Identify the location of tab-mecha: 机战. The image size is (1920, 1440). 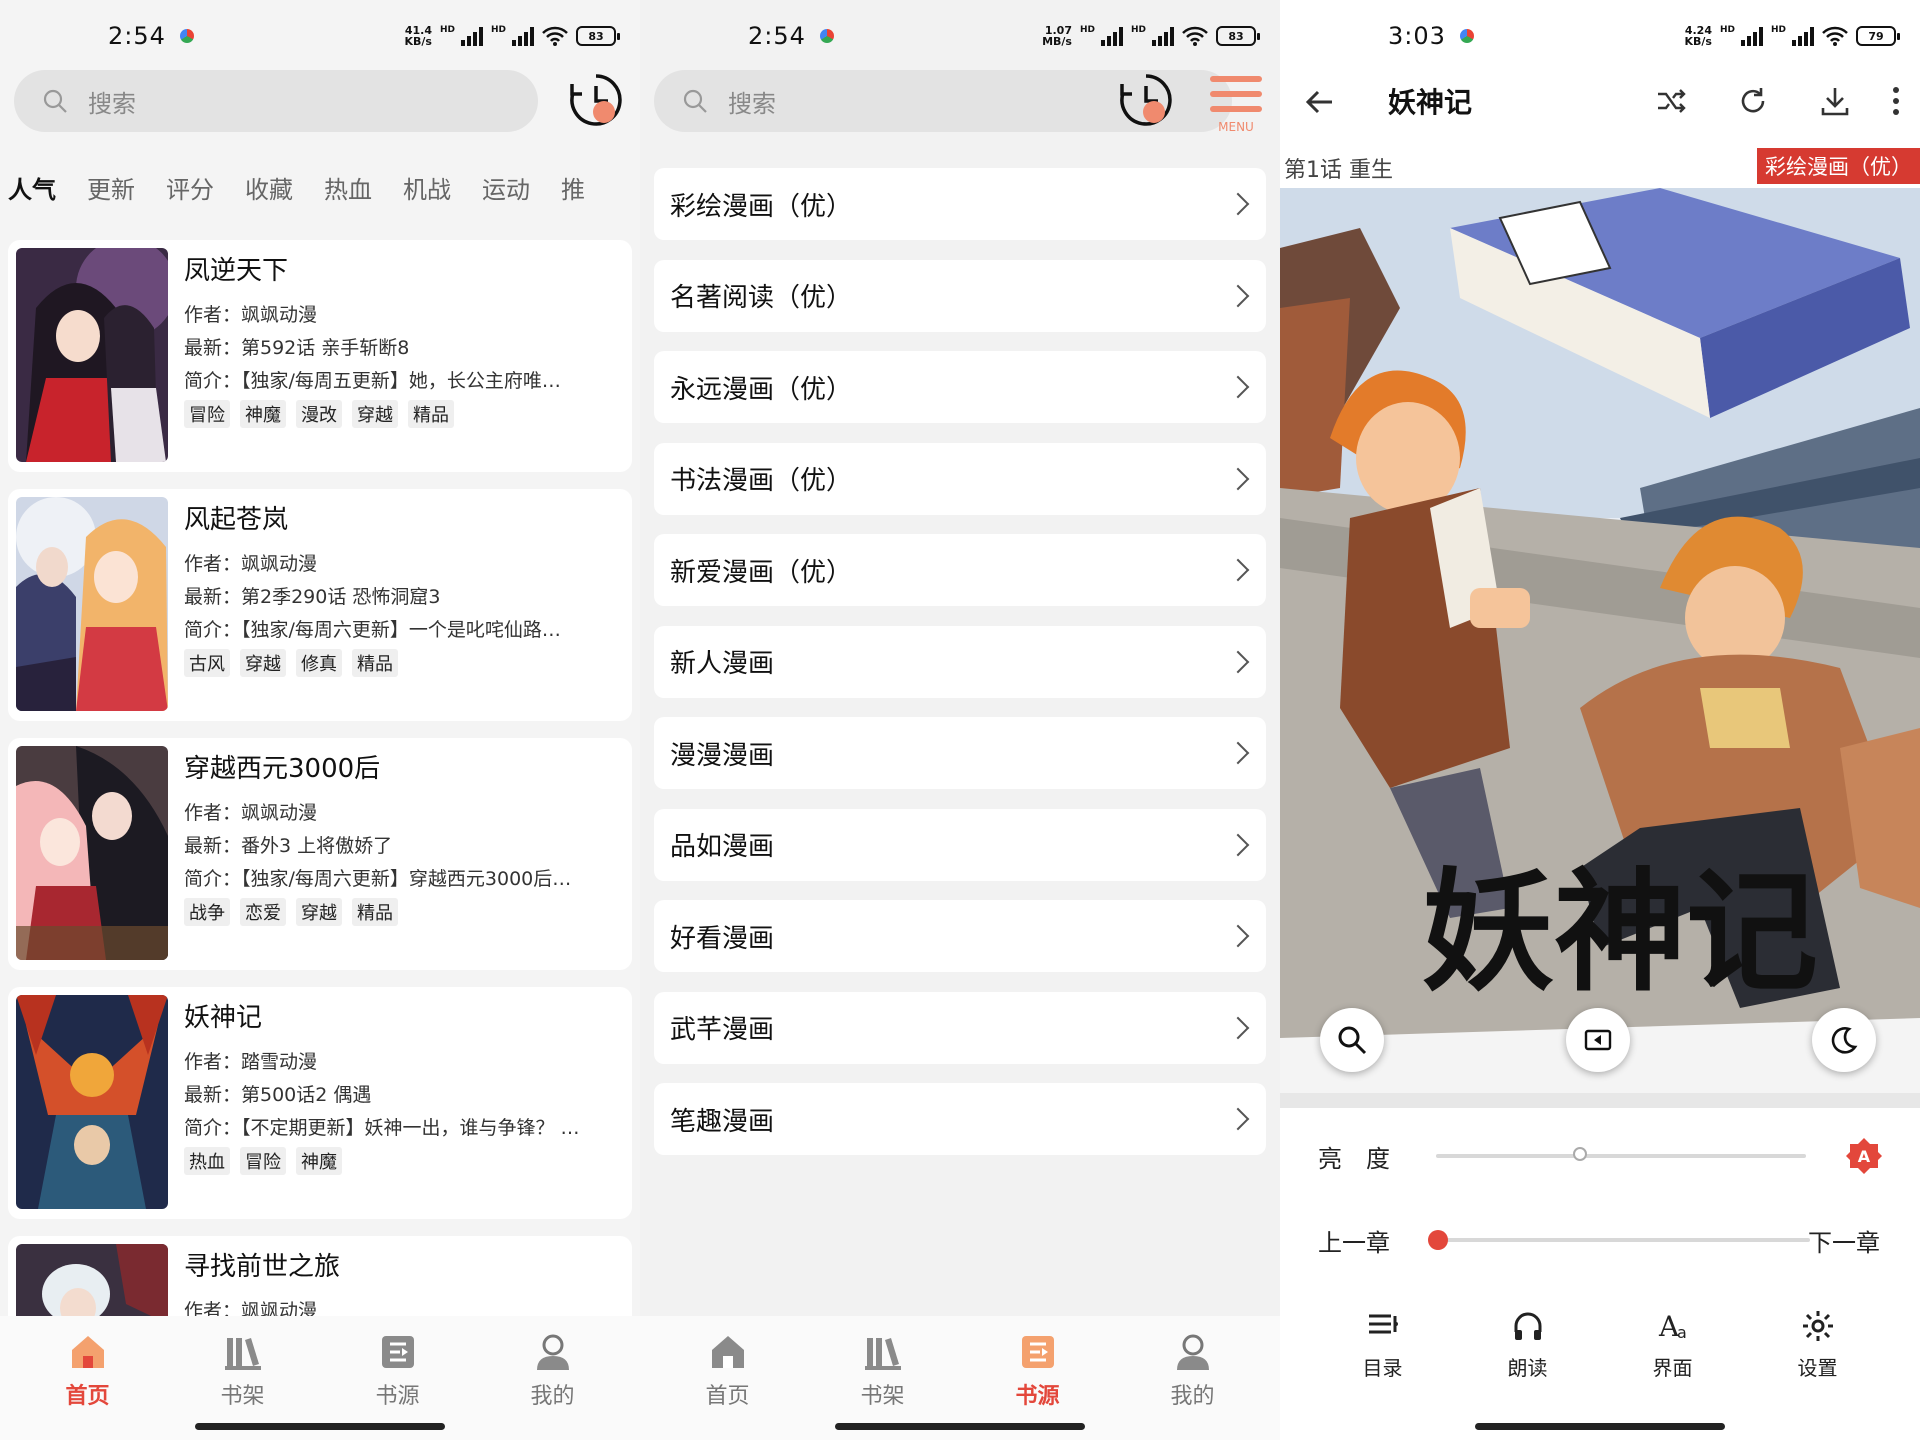
(442, 187).